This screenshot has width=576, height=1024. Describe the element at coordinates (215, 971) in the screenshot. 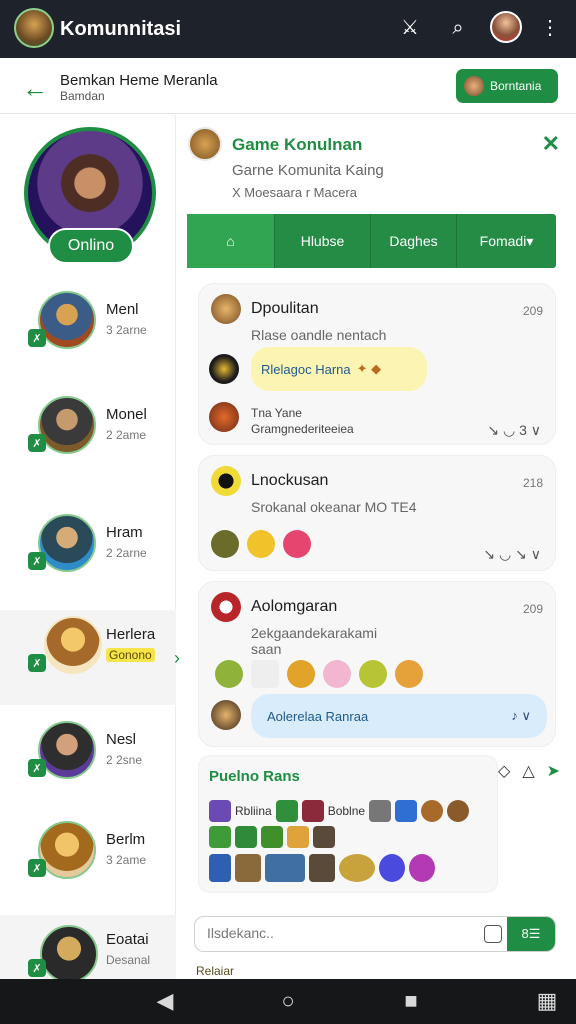

I see `footnote: Relaiar` at that location.